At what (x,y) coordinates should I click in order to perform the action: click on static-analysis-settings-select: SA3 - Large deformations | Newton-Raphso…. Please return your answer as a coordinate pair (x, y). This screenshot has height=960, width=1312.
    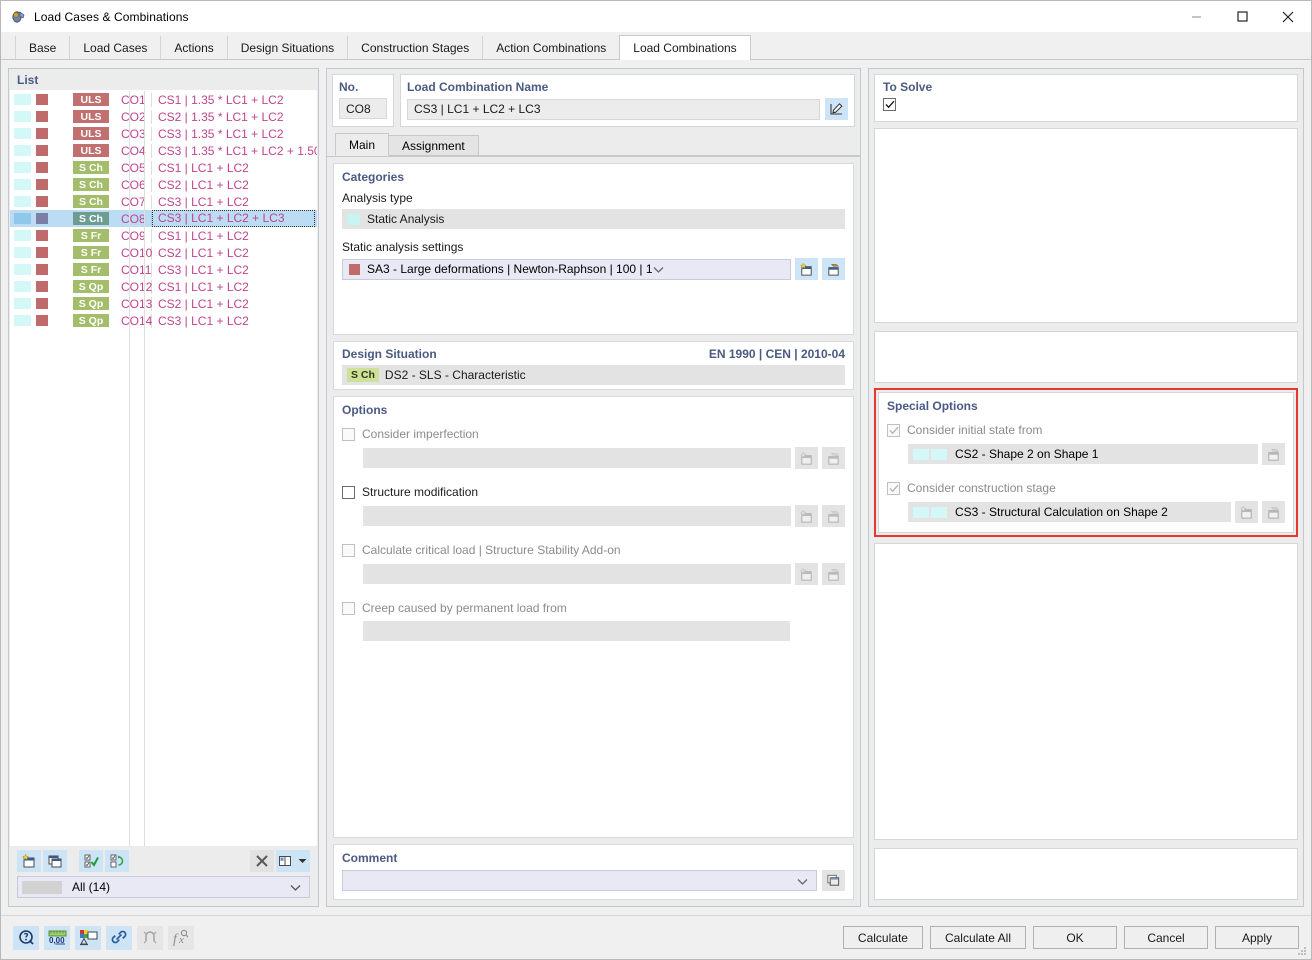
    Looking at the image, I should click on (566, 269).